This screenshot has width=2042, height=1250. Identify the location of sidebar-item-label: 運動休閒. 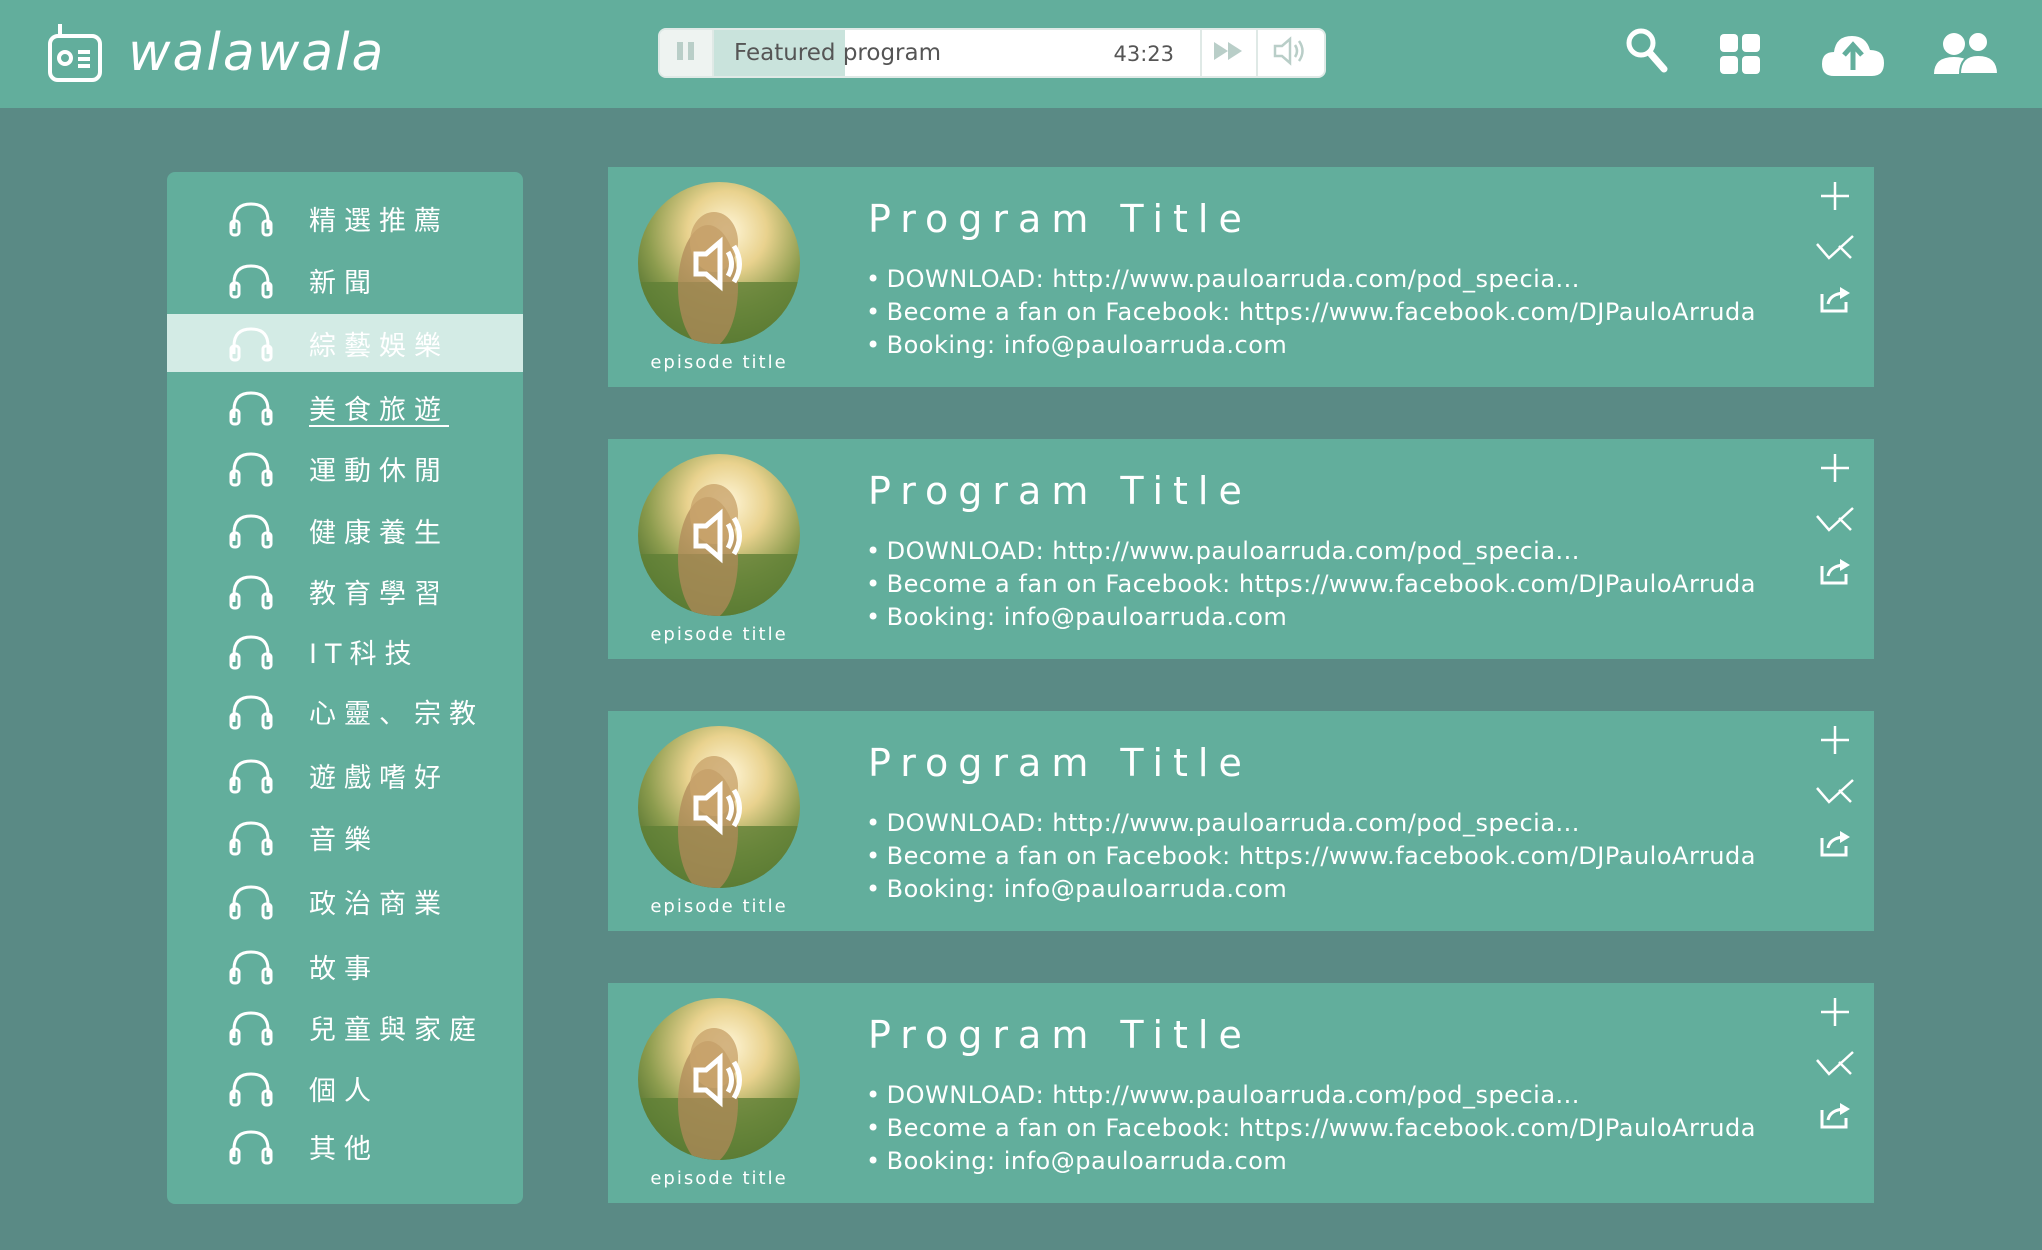
(379, 471).